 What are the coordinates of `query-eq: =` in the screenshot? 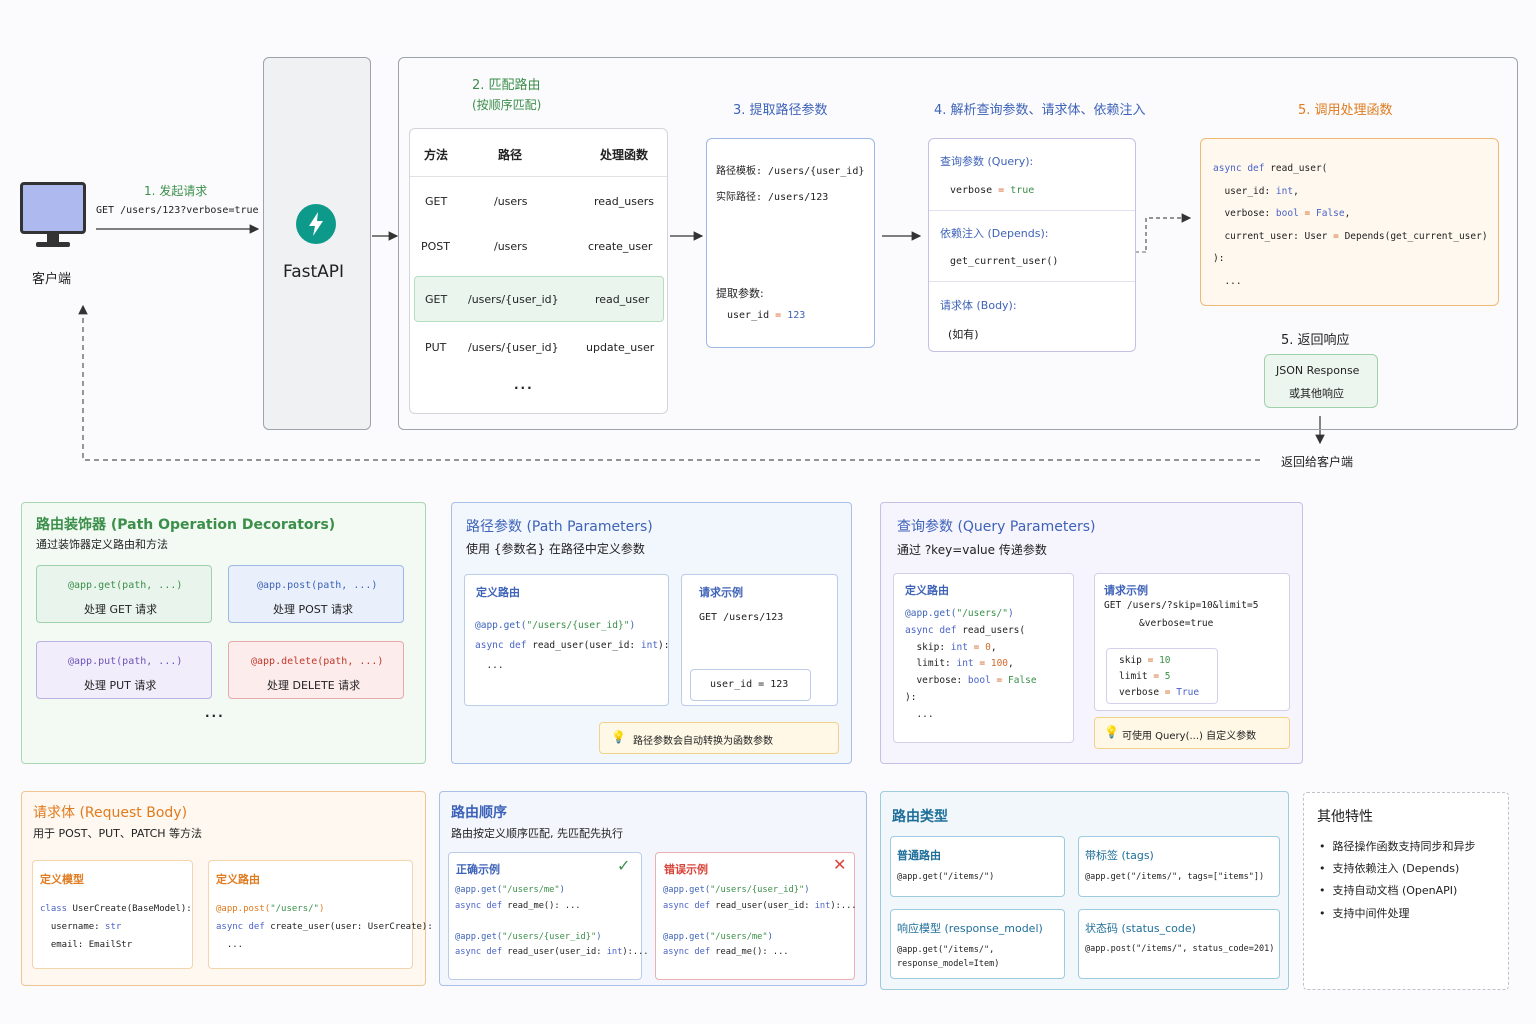 It's located at (1001, 190).